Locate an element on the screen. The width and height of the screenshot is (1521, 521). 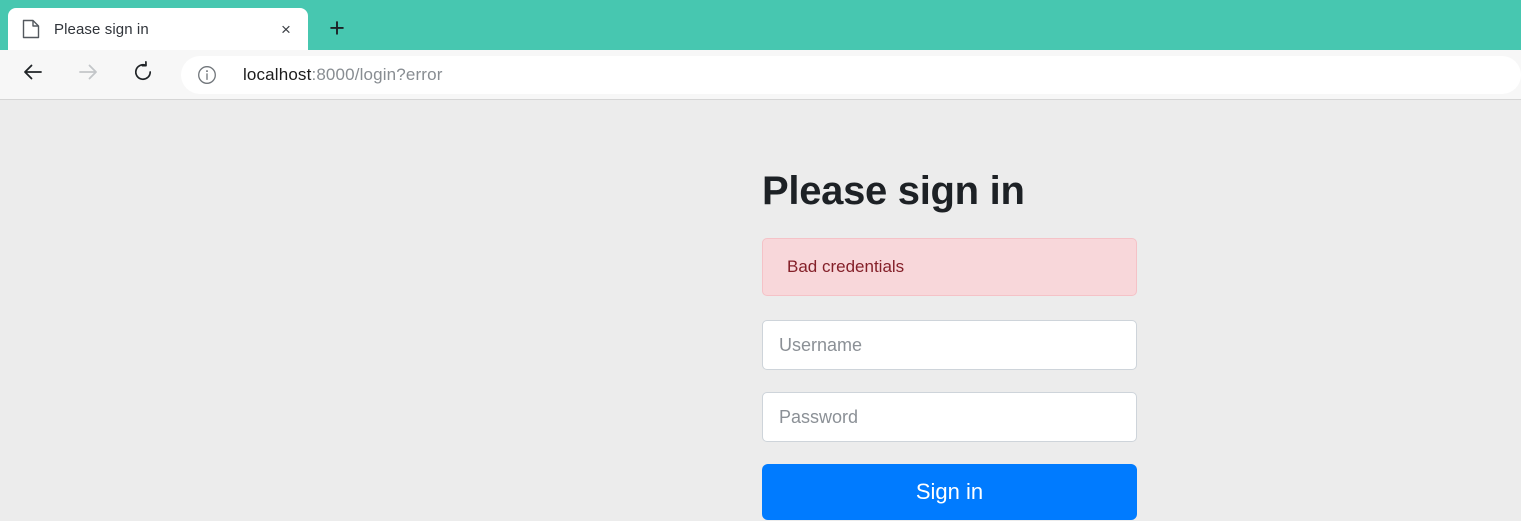
reload-icon is located at coordinates (143, 74).